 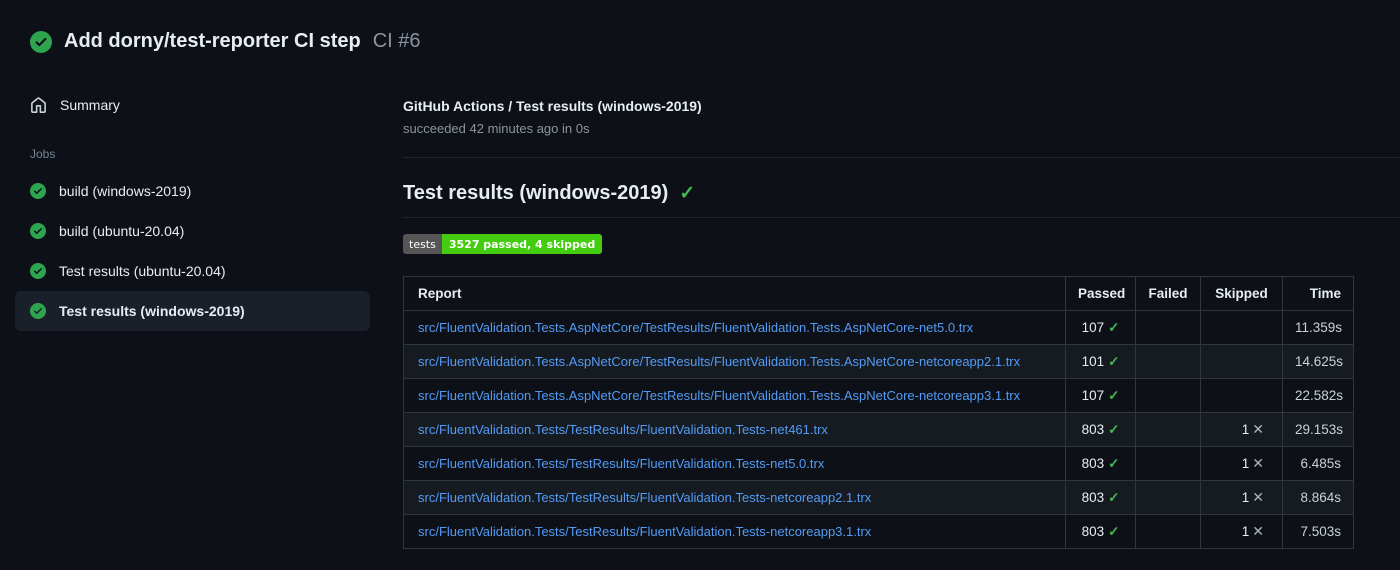 What do you see at coordinates (38, 105) in the screenshot?
I see `home-icon` at bounding box center [38, 105].